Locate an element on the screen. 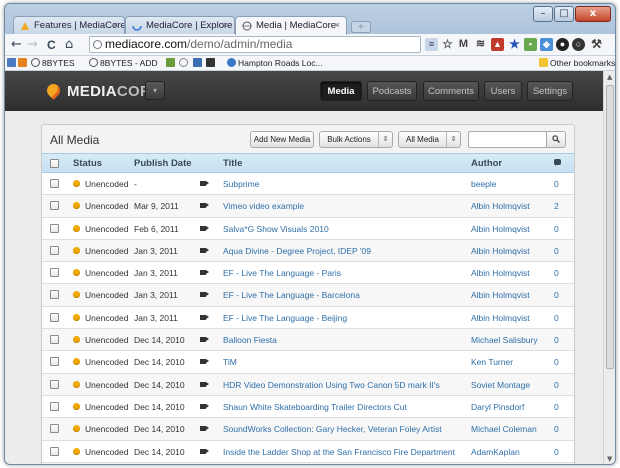  author-link: Michael Salisbury is located at coordinates (504, 340).